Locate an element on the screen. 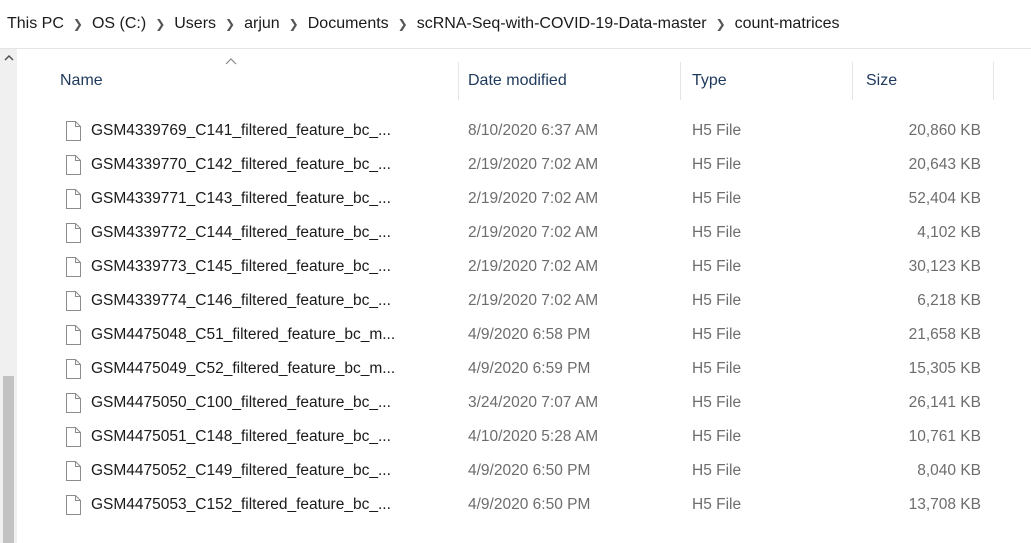  breadcrumb-item-os-c: OS (C:) is located at coordinates (119, 24).